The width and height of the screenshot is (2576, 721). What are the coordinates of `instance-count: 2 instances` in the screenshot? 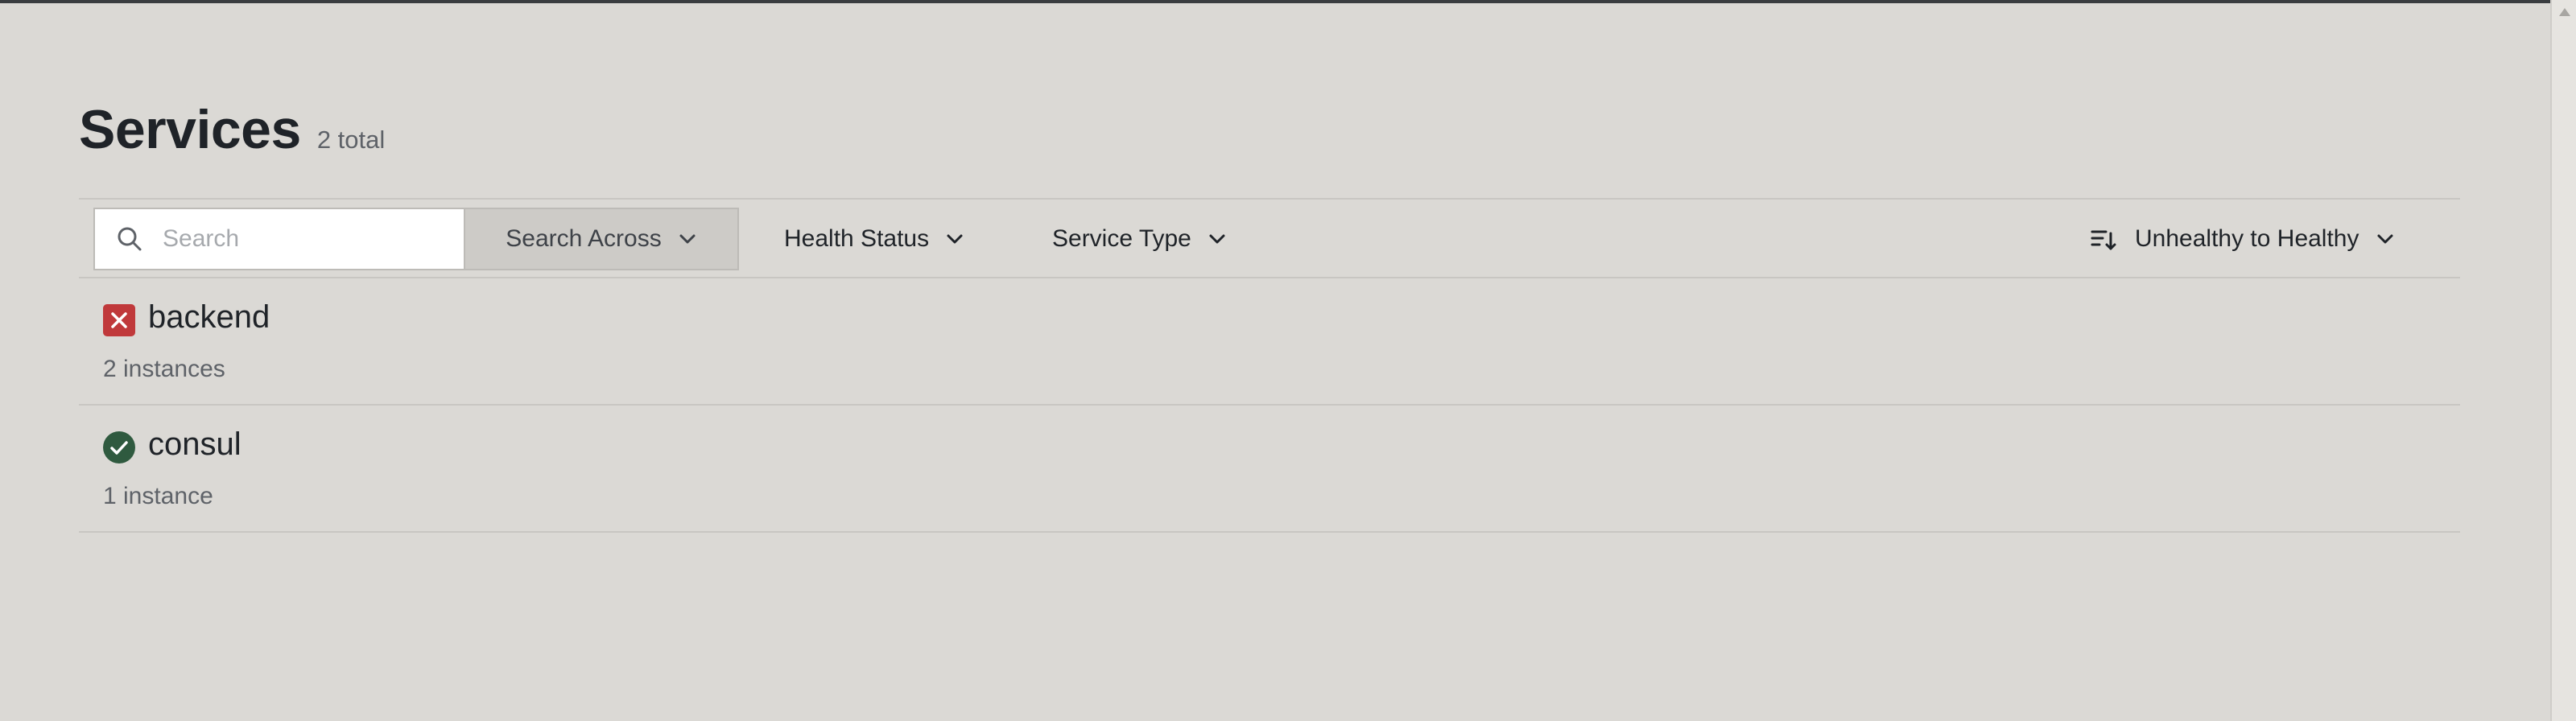 It's located at (164, 369).